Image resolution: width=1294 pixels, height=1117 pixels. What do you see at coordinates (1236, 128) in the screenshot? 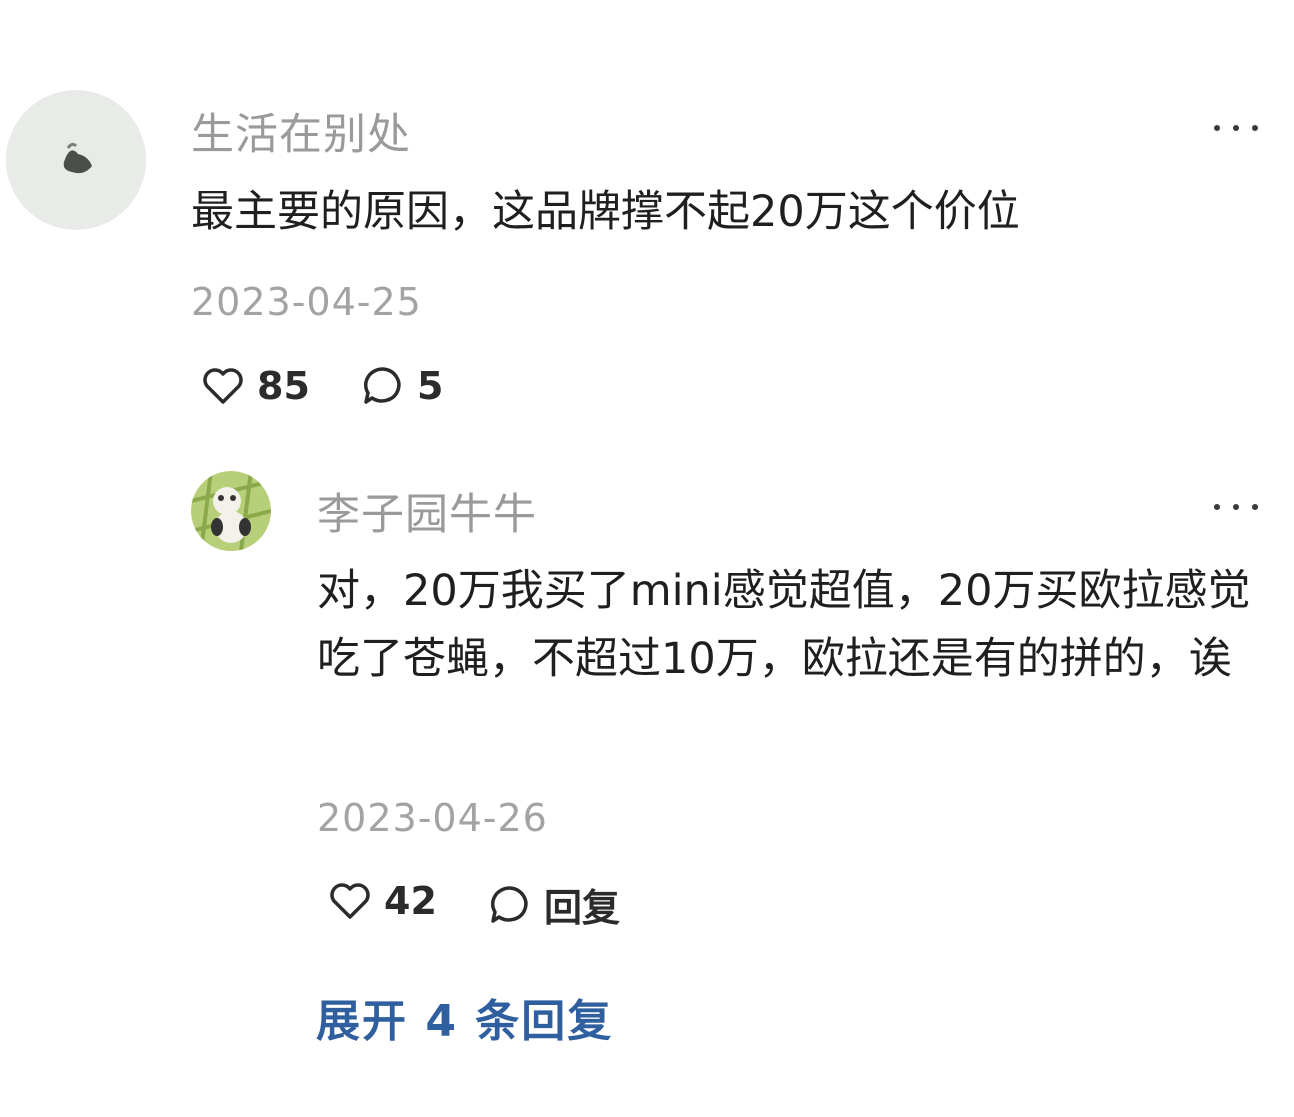
I see `more-options-button` at bounding box center [1236, 128].